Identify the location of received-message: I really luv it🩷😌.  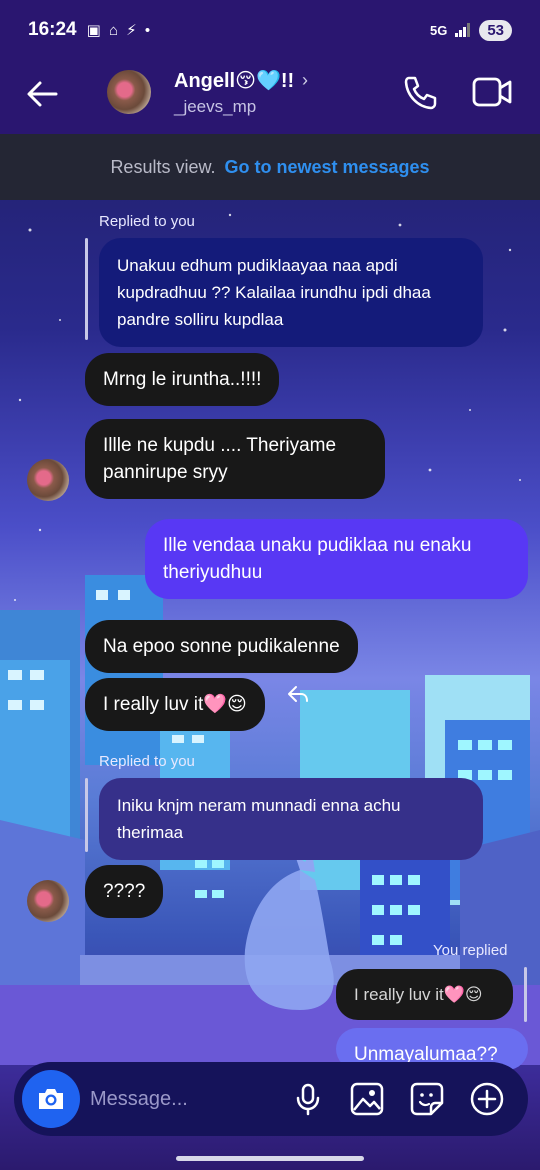
(175, 704).